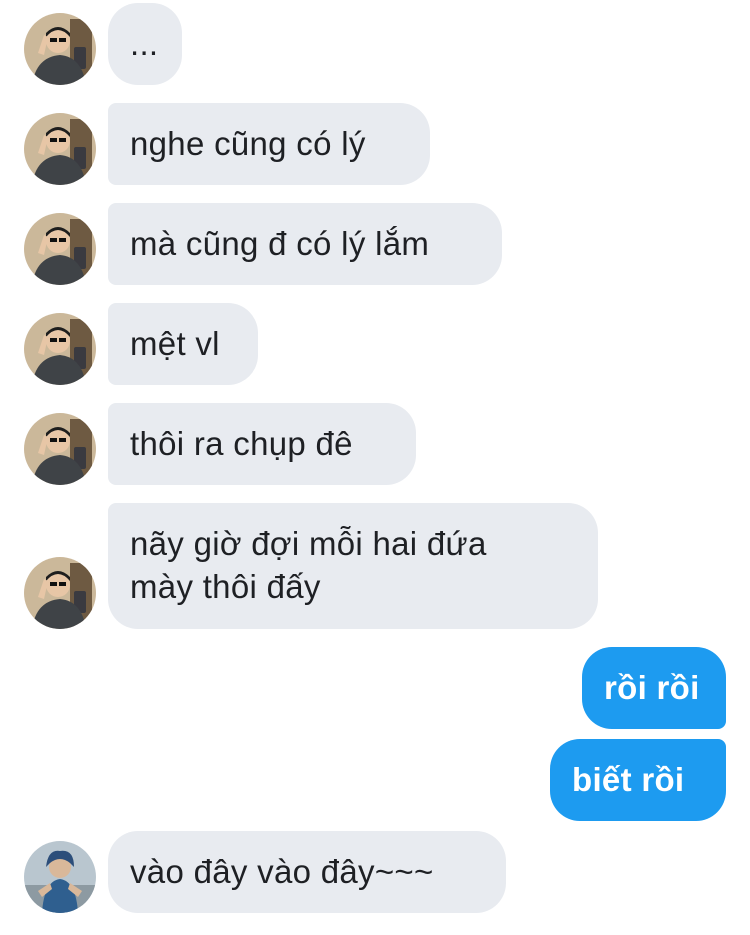  Describe the element at coordinates (654, 688) in the screenshot. I see `message-bubble-outgoing: rồi rồi` at that location.